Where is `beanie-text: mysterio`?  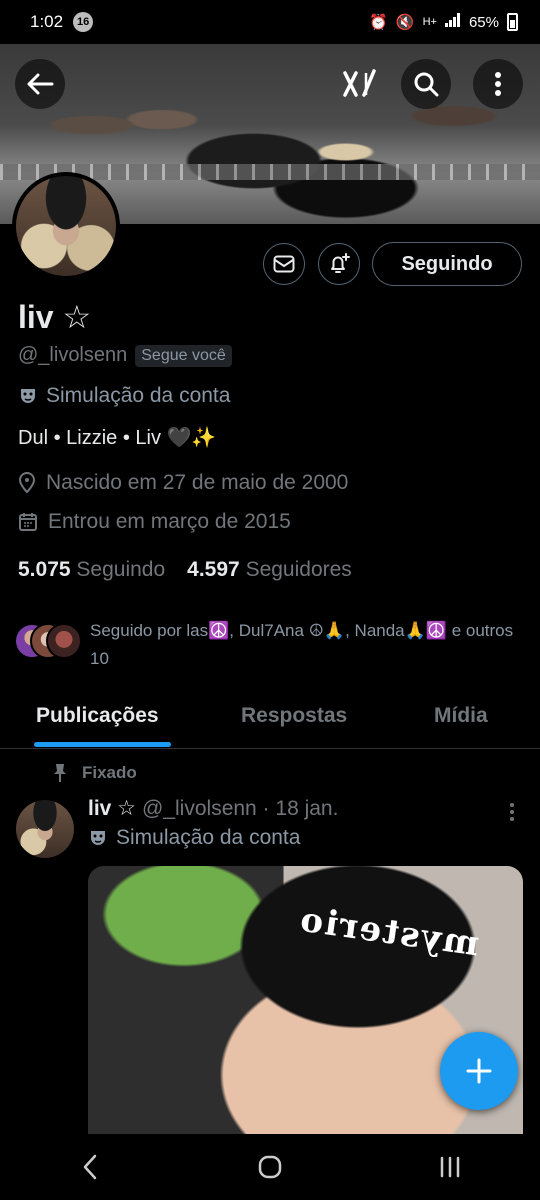 beanie-text: mysterio is located at coordinates (389, 932).